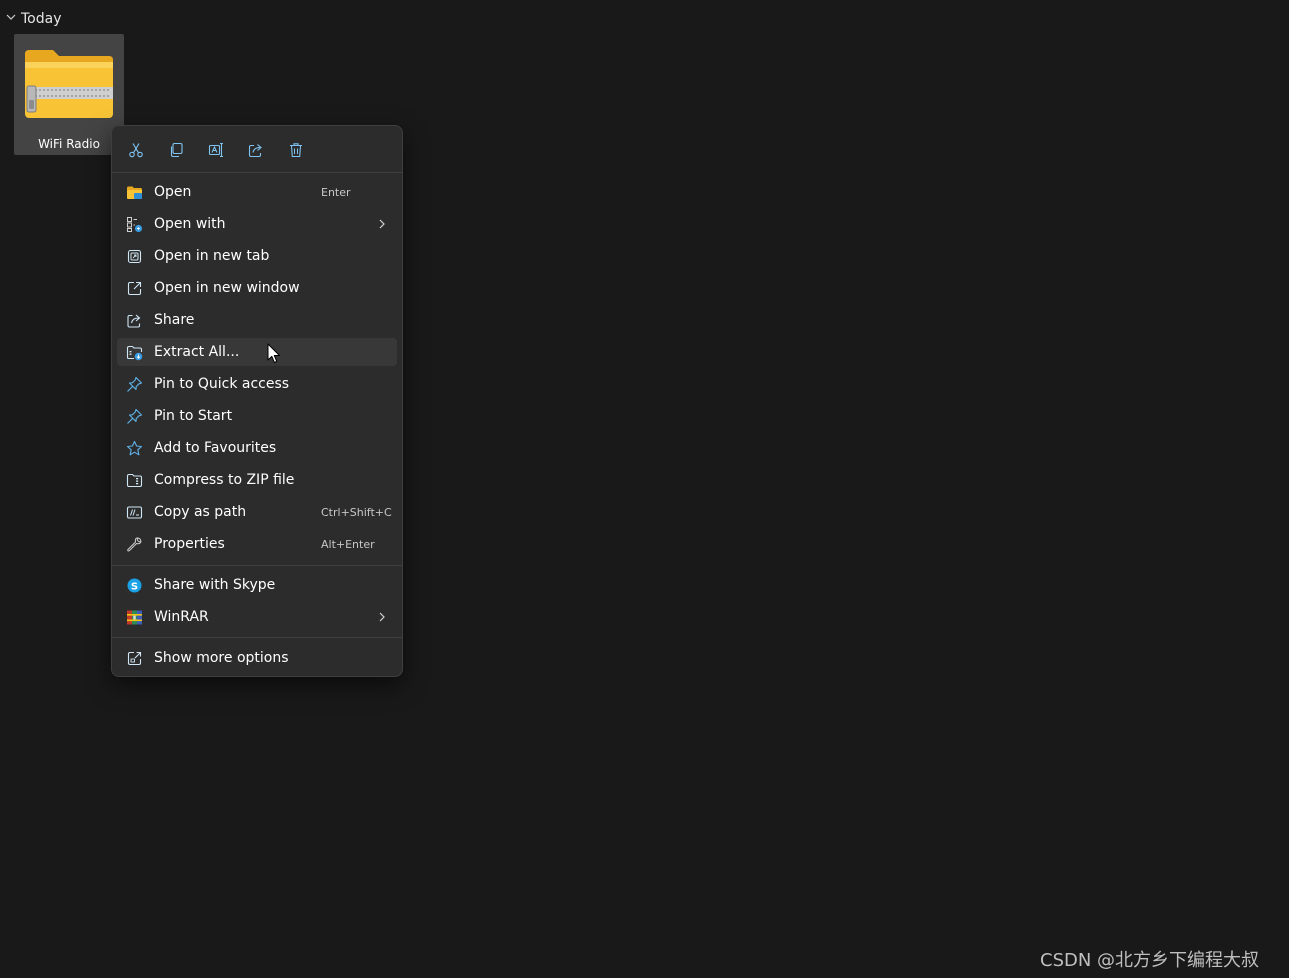  I want to click on star-icon, so click(134, 448).